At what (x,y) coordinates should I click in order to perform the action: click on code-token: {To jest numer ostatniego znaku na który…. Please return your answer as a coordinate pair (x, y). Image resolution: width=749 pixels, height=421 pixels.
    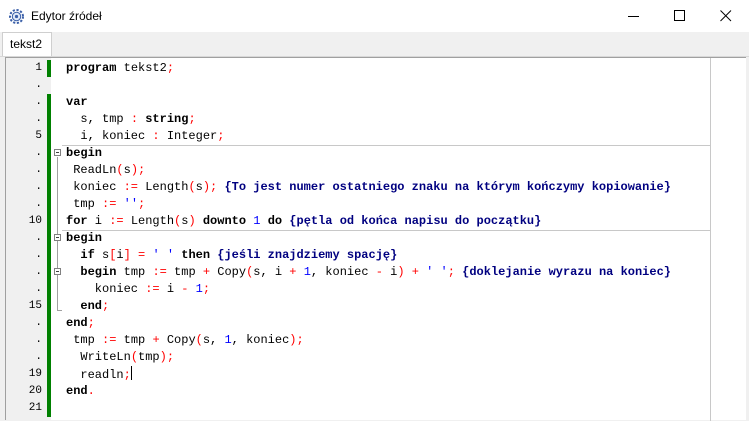
    Looking at the image, I should click on (447, 187).